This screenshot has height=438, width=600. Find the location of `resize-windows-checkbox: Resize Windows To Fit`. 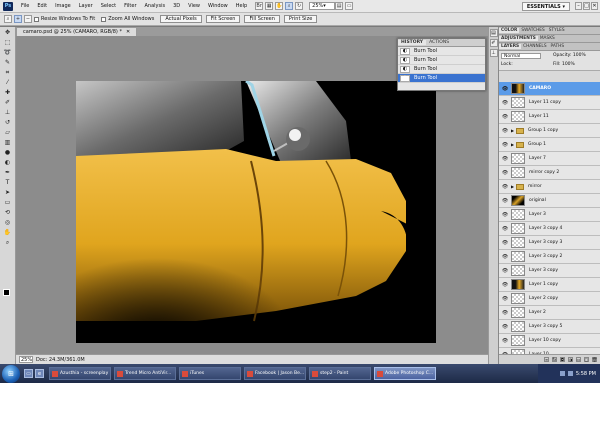

resize-windows-checkbox: Resize Windows To Fit is located at coordinates (64, 19).